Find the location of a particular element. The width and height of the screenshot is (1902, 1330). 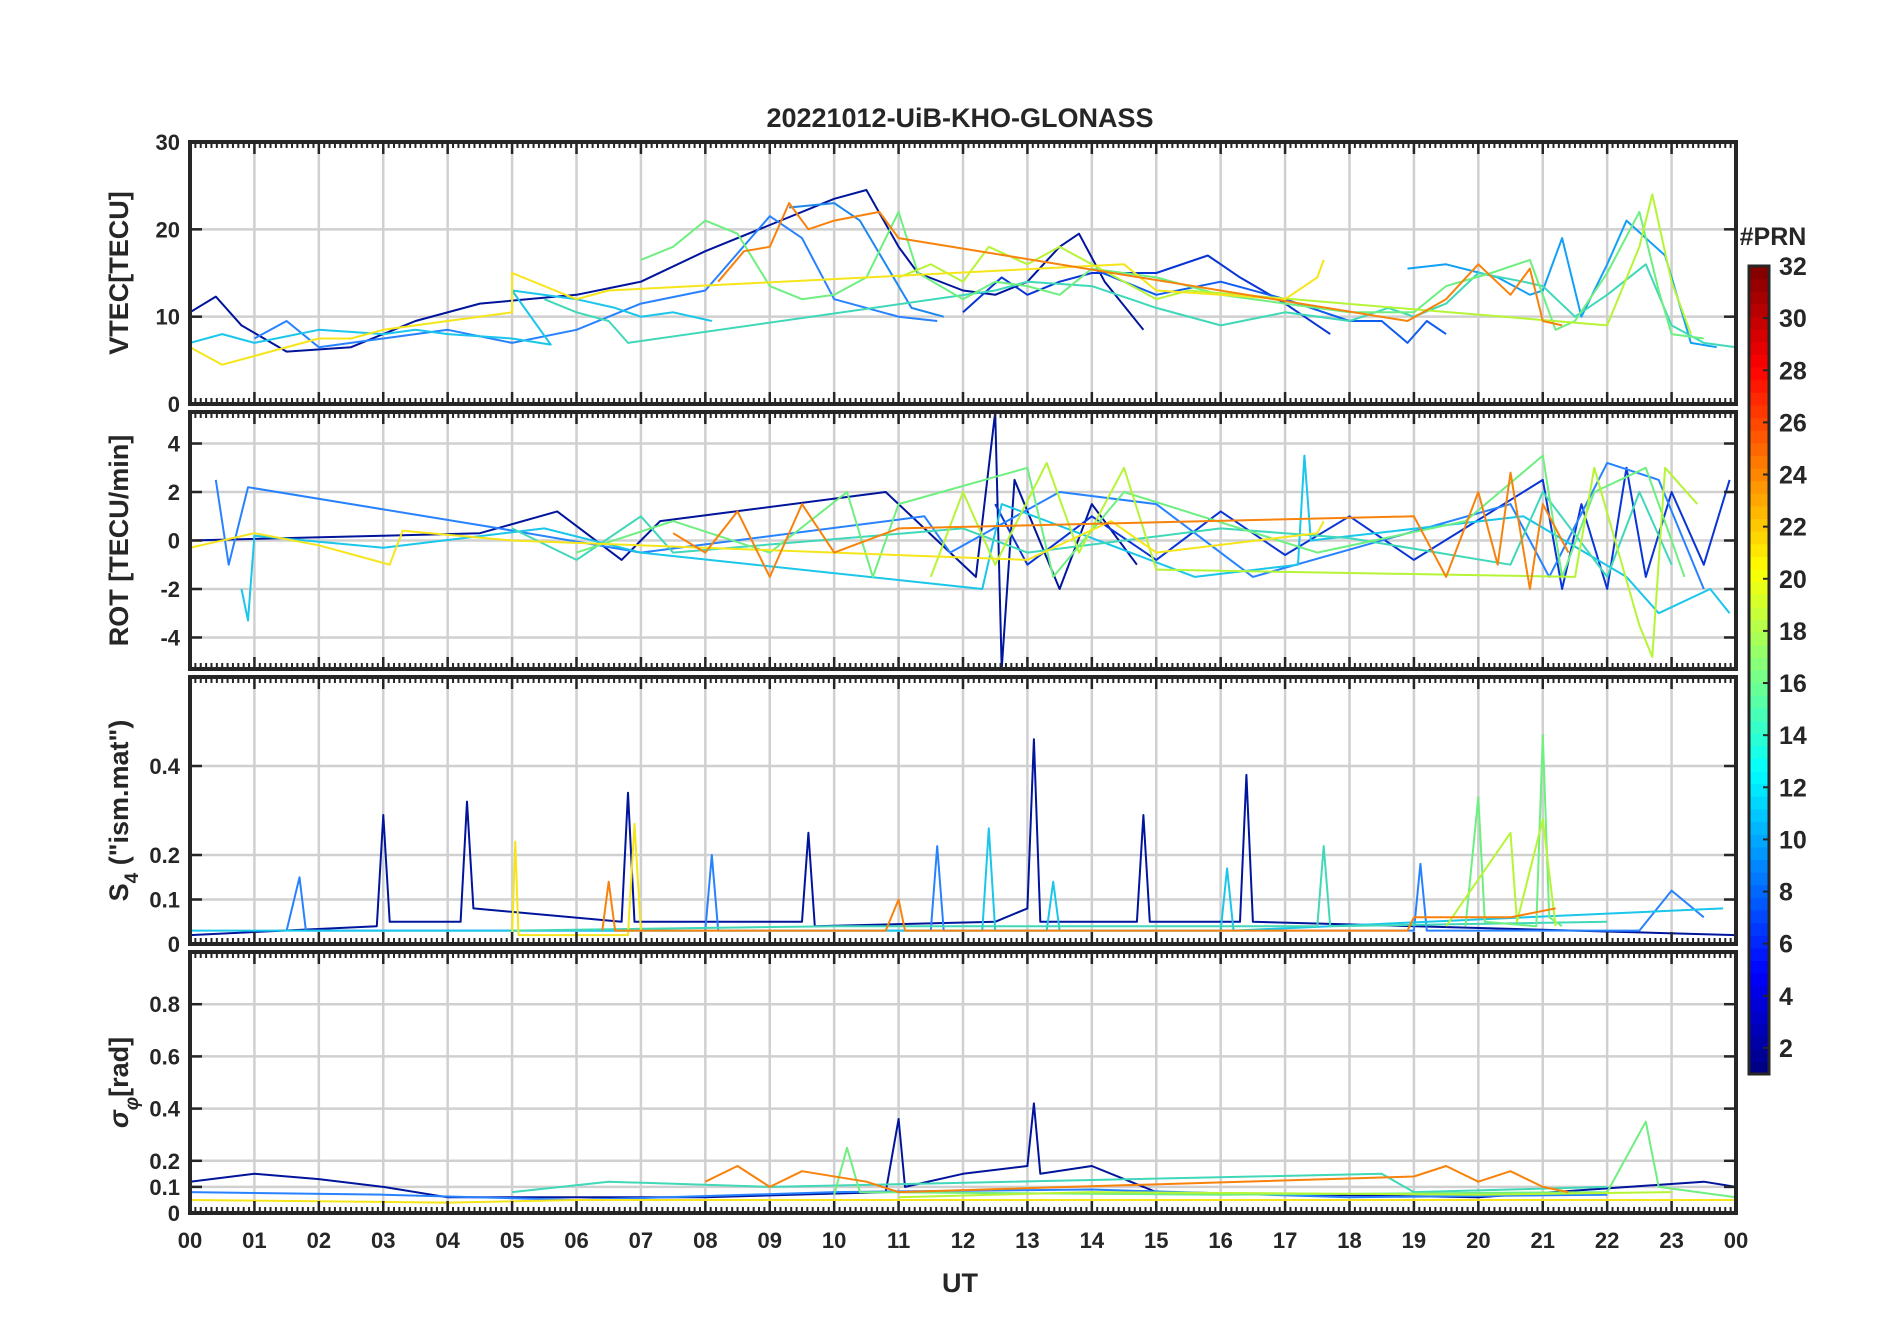

colorbar-tick-label: 8 is located at coordinates (1786, 893).